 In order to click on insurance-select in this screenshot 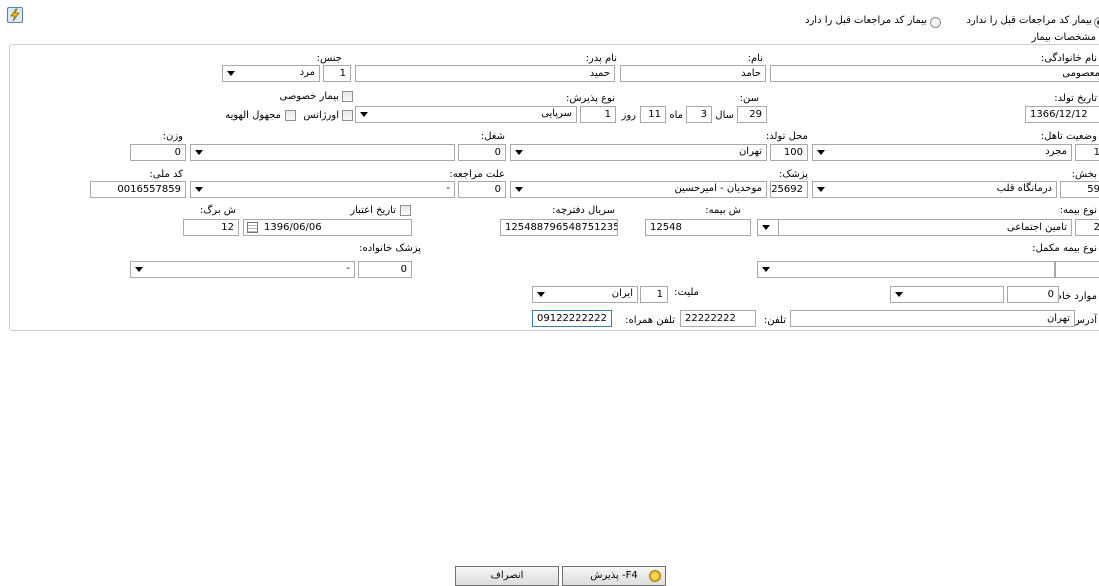, I will do `click(768, 227)`.